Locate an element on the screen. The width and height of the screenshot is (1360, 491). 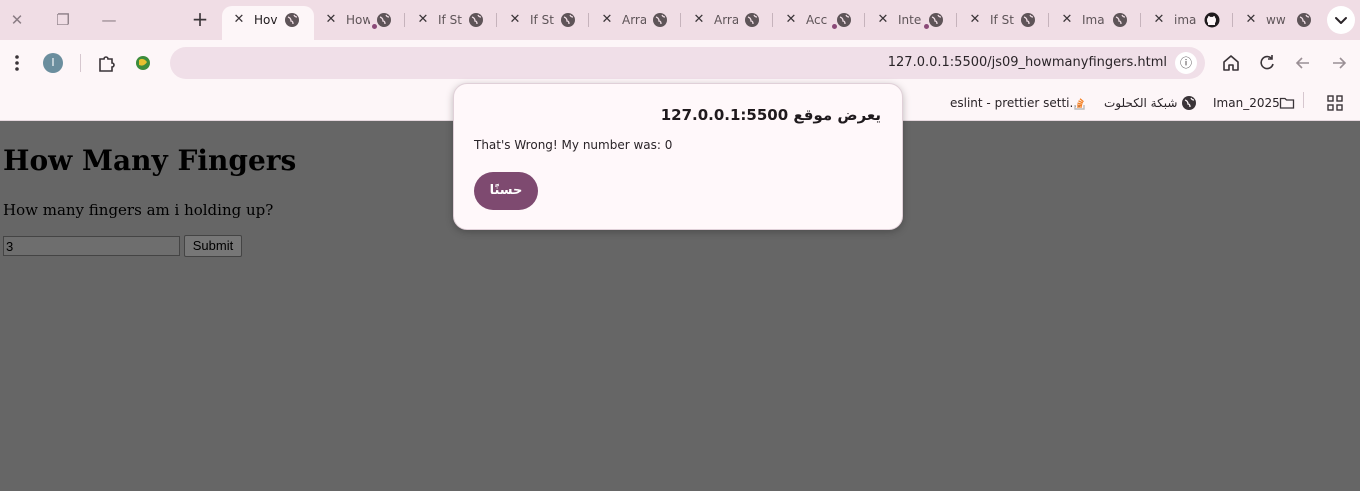
folder-icon is located at coordinates (1287, 103).